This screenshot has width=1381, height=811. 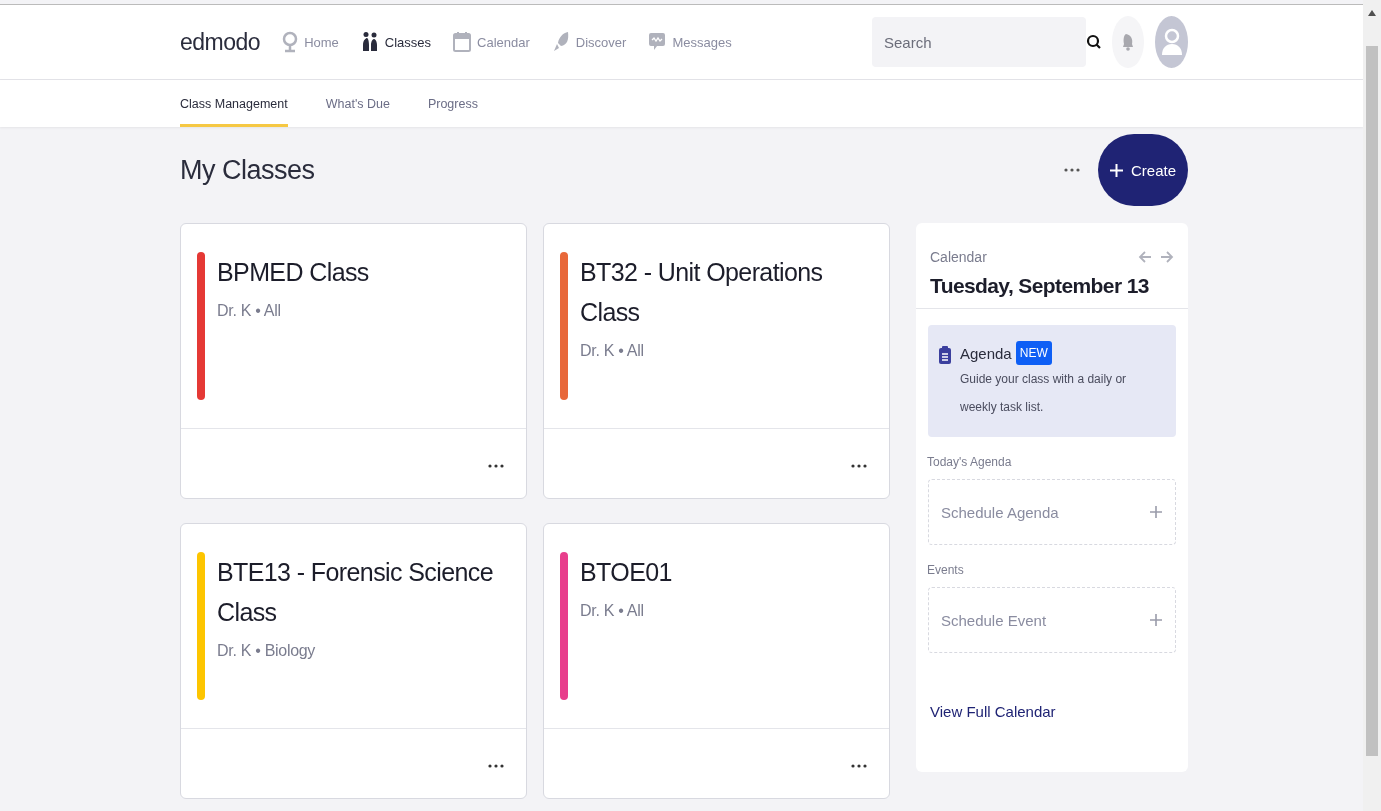 What do you see at coordinates (986, 353) in the screenshot?
I see `promo-title: Agenda` at bounding box center [986, 353].